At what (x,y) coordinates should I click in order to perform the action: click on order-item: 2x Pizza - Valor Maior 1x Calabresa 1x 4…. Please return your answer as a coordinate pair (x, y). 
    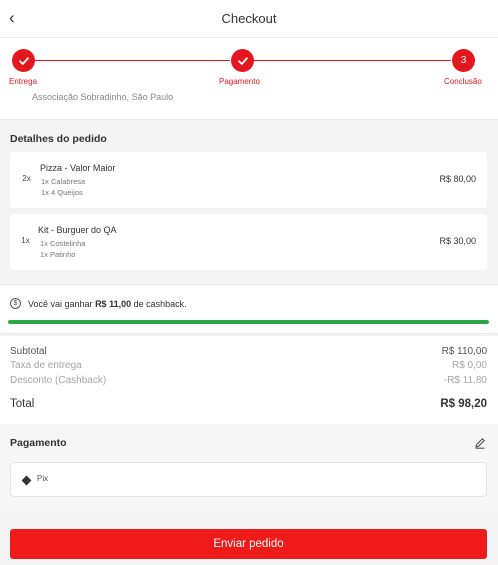
    Looking at the image, I should click on (248, 180).